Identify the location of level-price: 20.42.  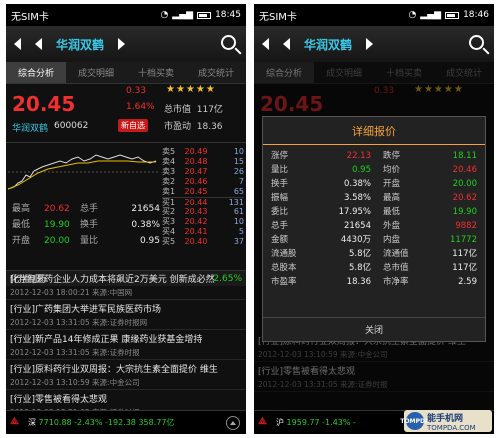
(196, 221).